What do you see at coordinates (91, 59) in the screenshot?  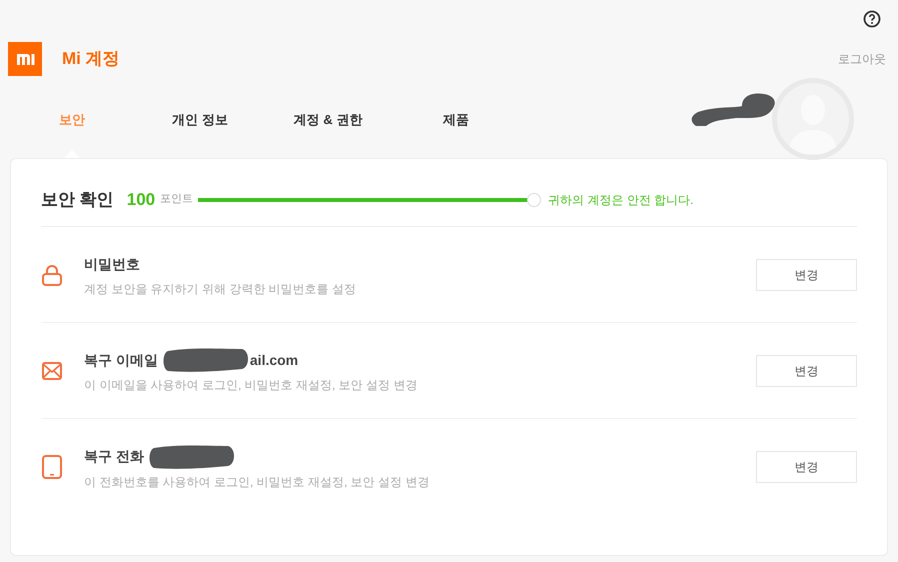 I see `account-title: Mi 계정` at bounding box center [91, 59].